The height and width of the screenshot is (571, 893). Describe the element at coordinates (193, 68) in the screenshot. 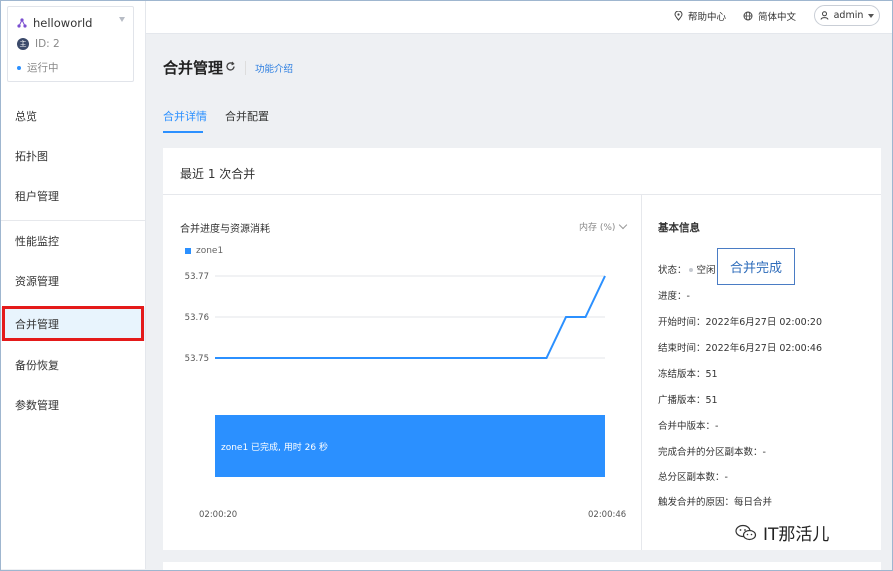

I see `page-title: 合并管理` at that location.